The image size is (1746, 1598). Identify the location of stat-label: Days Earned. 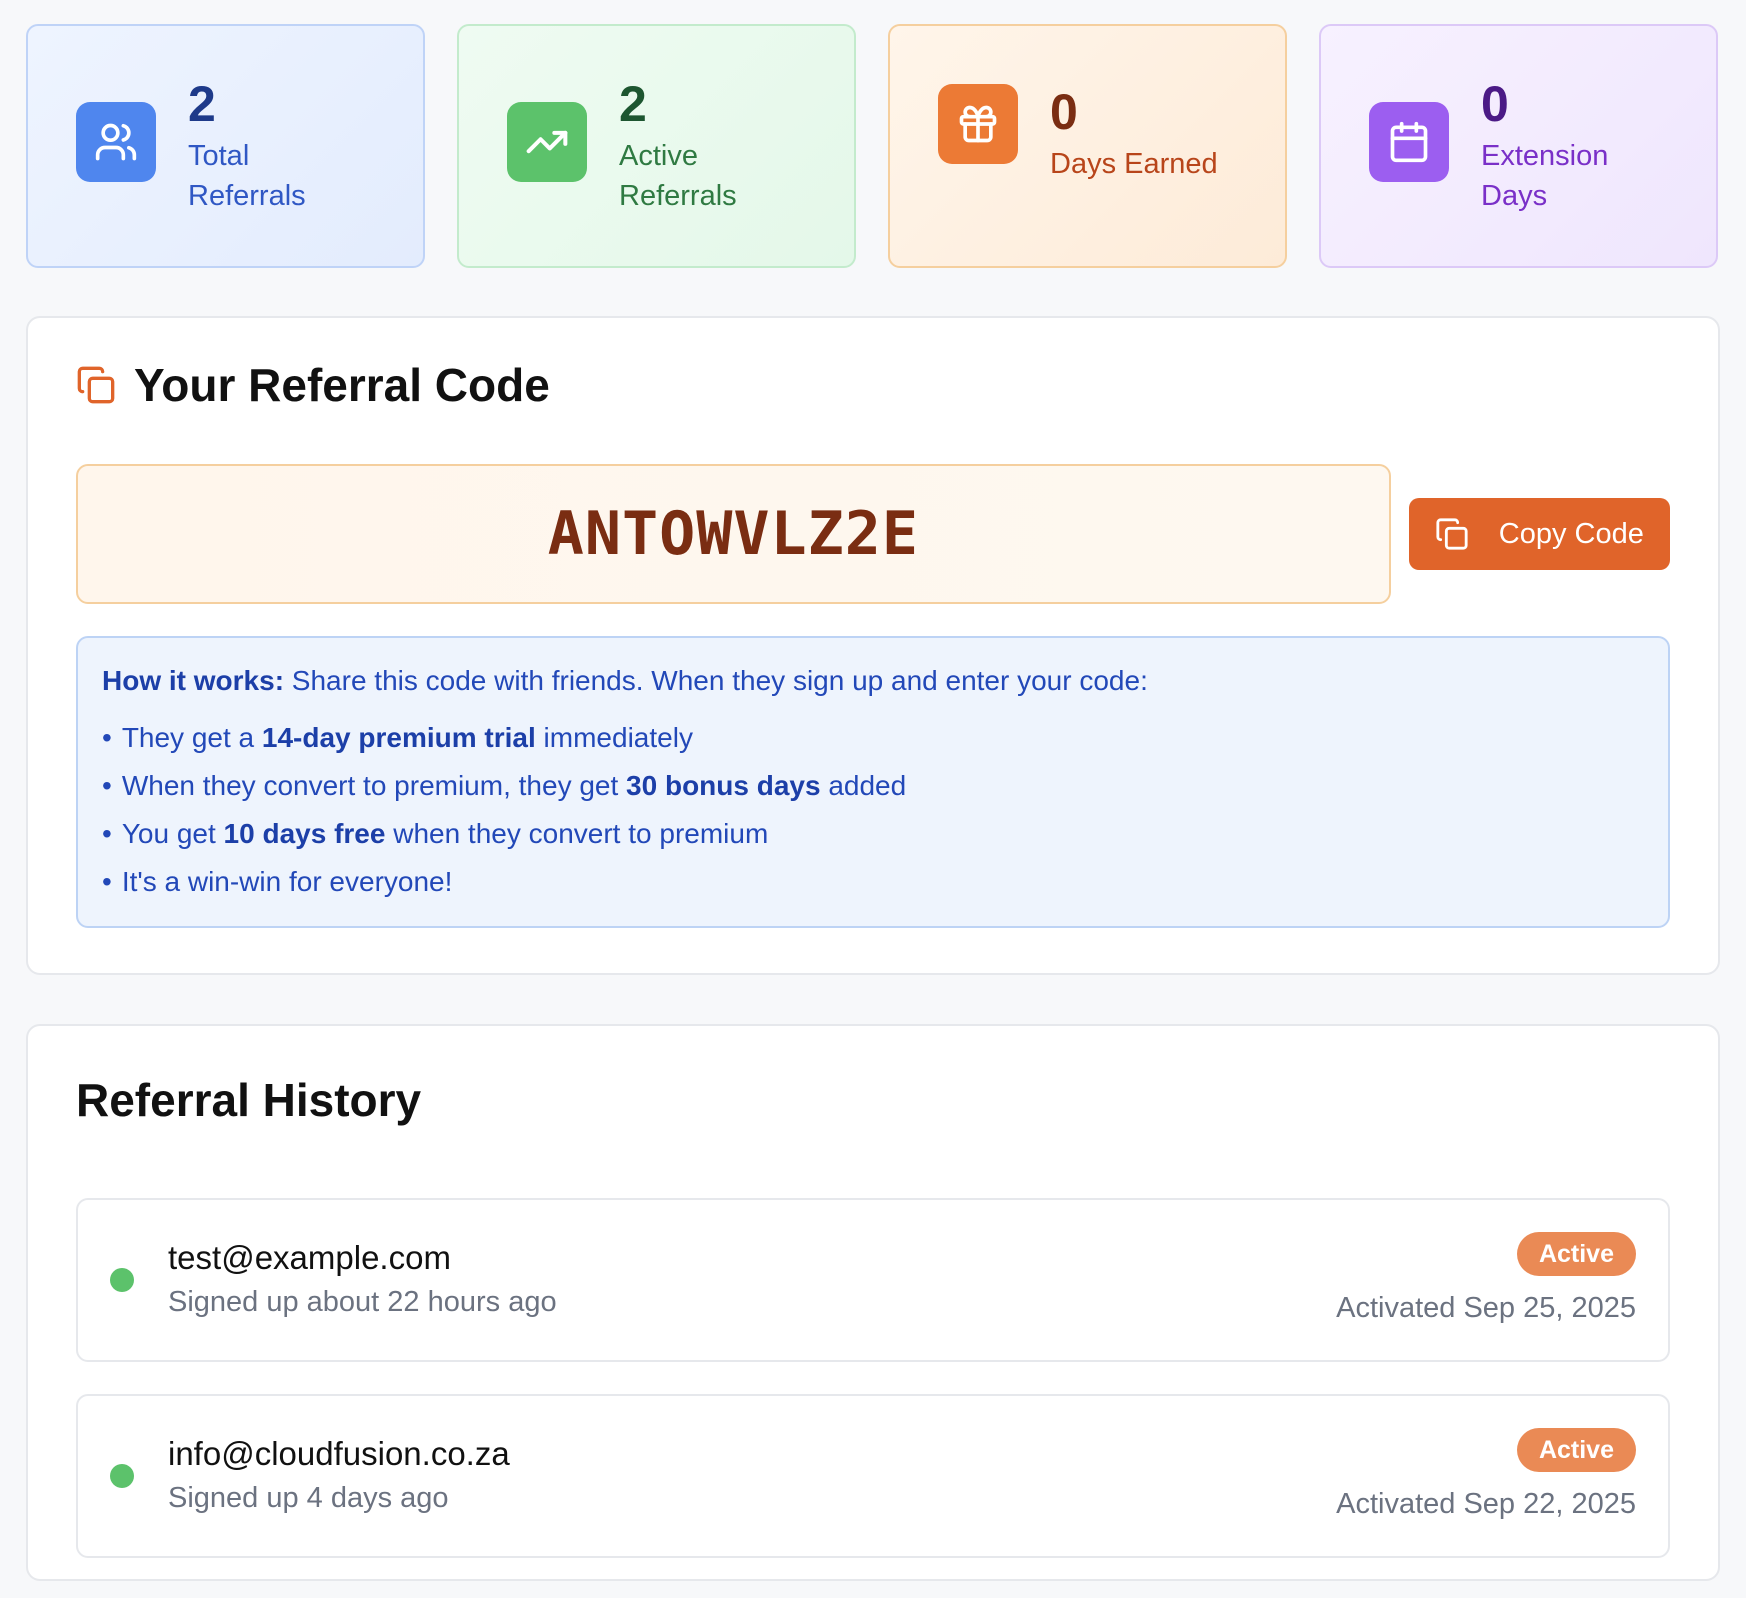
(1134, 164).